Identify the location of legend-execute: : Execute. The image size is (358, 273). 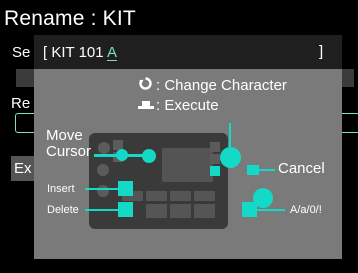
(178, 105).